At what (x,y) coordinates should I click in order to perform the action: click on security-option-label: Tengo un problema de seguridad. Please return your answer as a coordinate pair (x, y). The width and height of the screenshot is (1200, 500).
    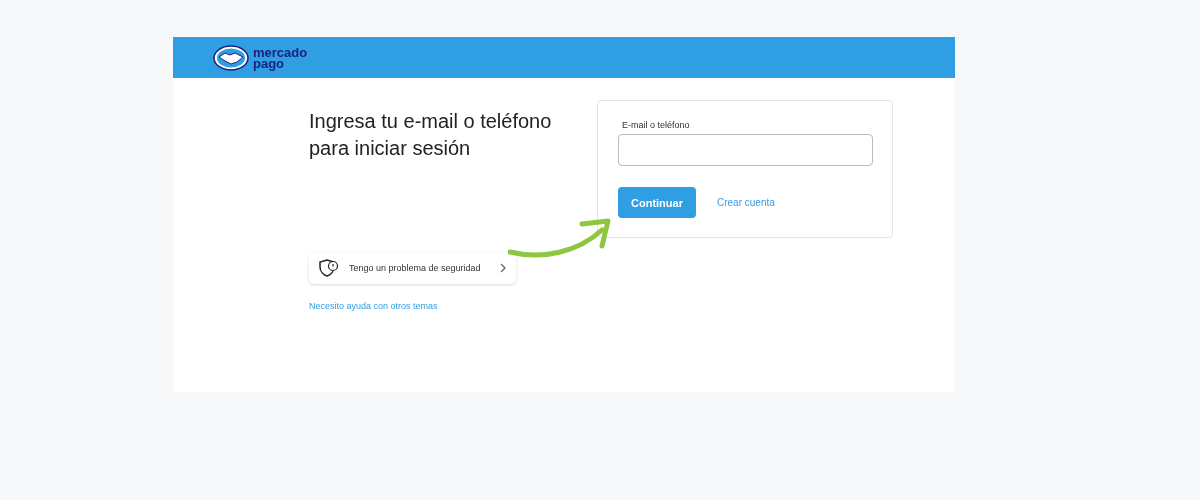
    Looking at the image, I should click on (415, 268).